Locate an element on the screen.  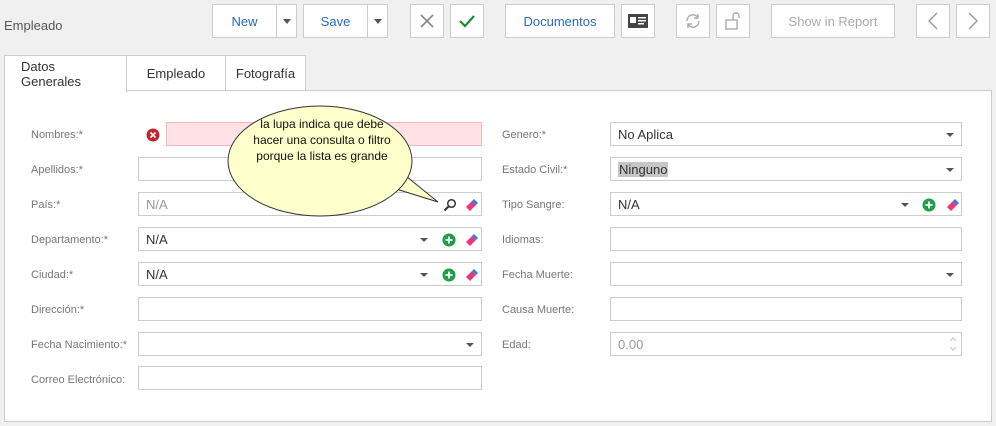
tab-fotografia: Fotografía is located at coordinates (265, 73).